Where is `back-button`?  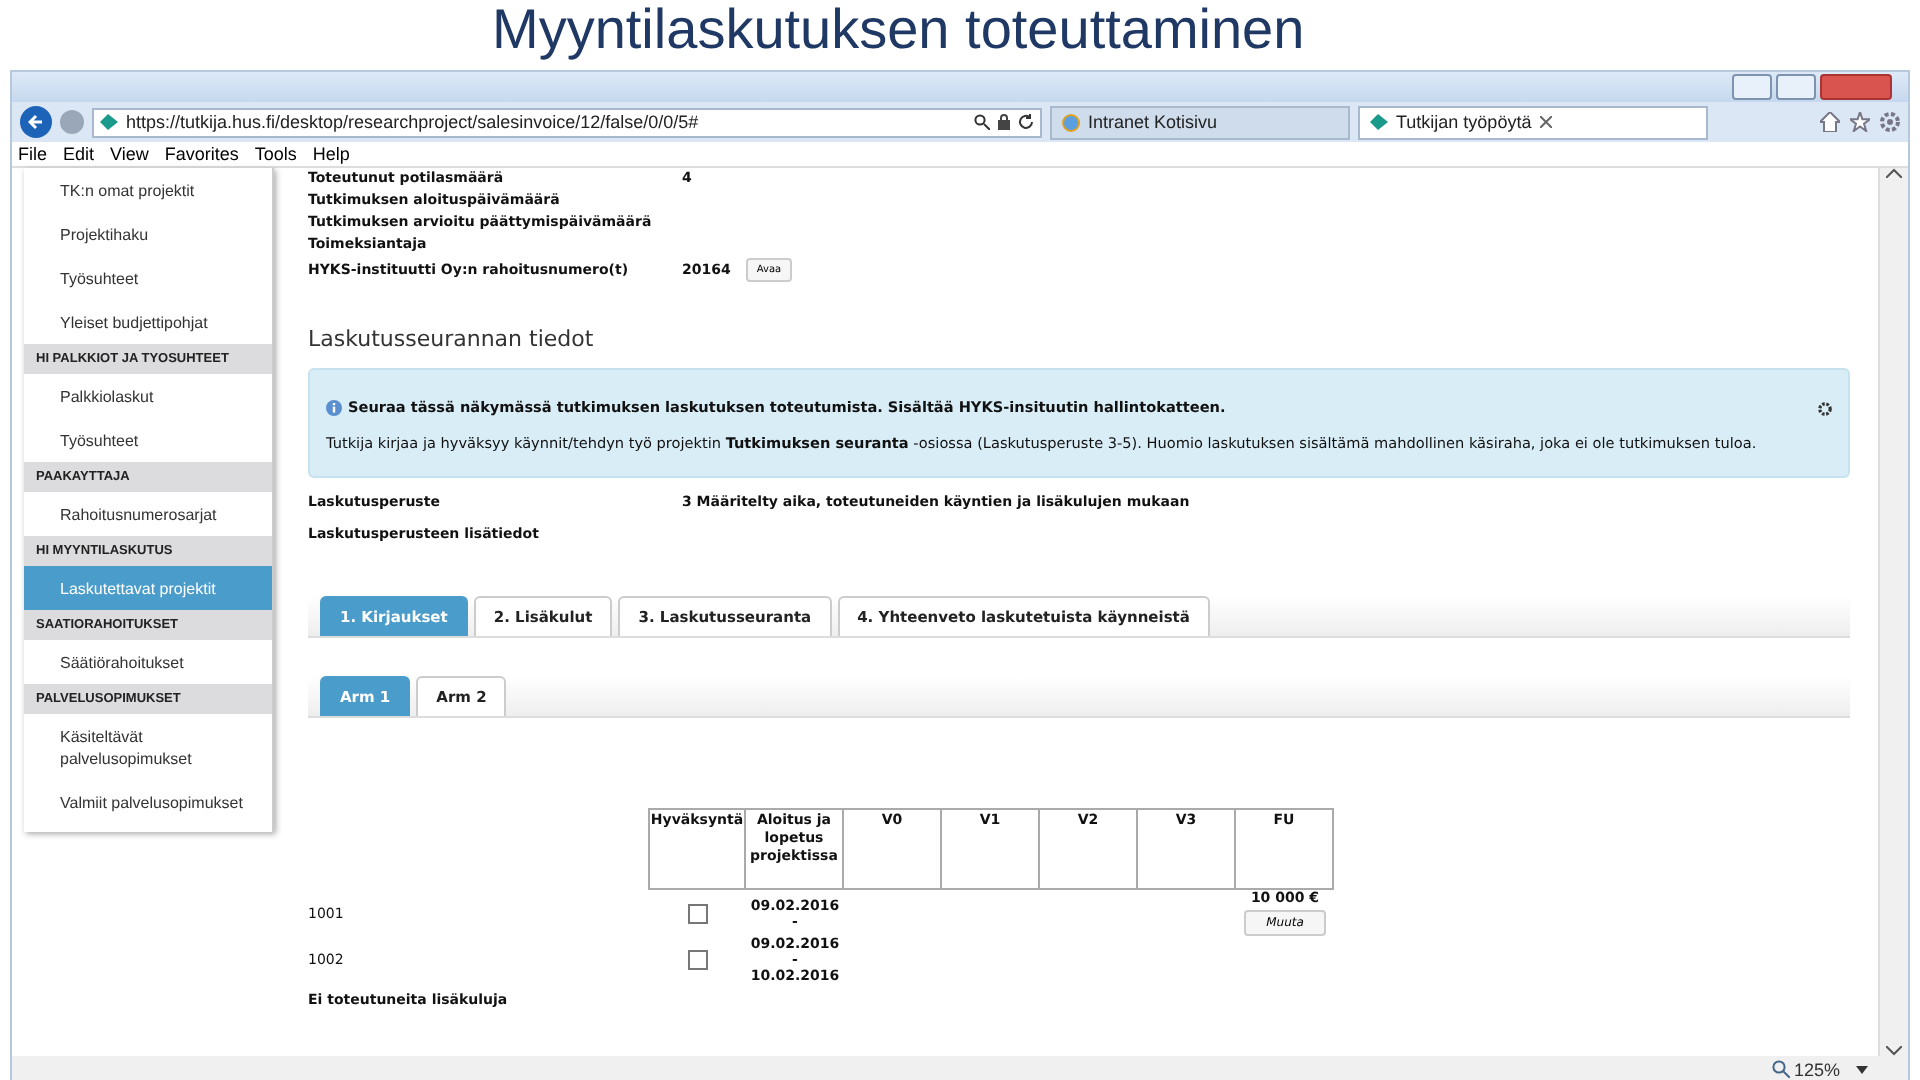
back-button is located at coordinates (36, 122).